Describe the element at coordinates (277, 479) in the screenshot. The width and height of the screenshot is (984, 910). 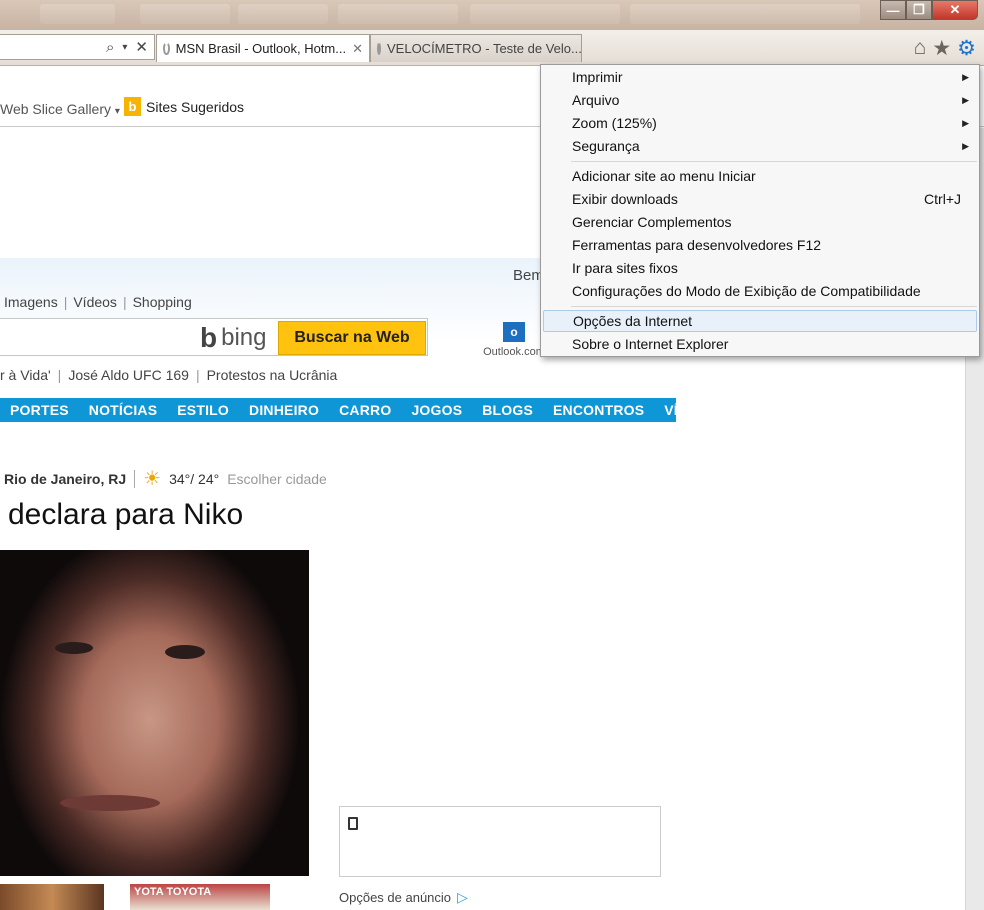
I see `choose-city-link: Escolher cidade` at that location.